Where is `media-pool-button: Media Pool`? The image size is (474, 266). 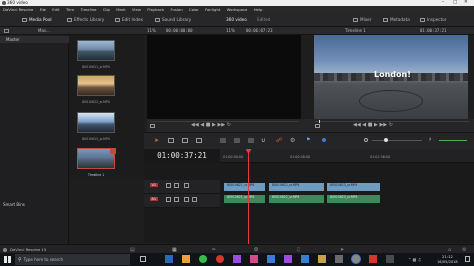
media-pool-button: Media Pool is located at coordinates (37, 19).